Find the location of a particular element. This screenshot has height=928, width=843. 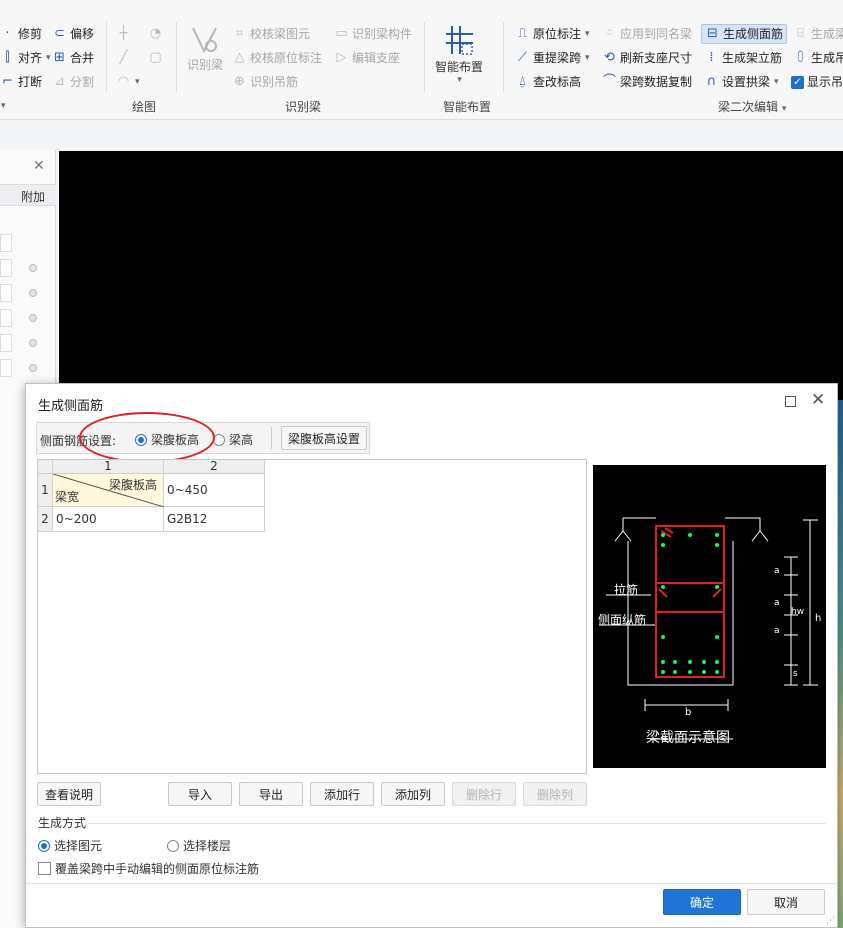

smart-layout-big-button: 智能布置 ▾ is located at coordinates (459, 54).